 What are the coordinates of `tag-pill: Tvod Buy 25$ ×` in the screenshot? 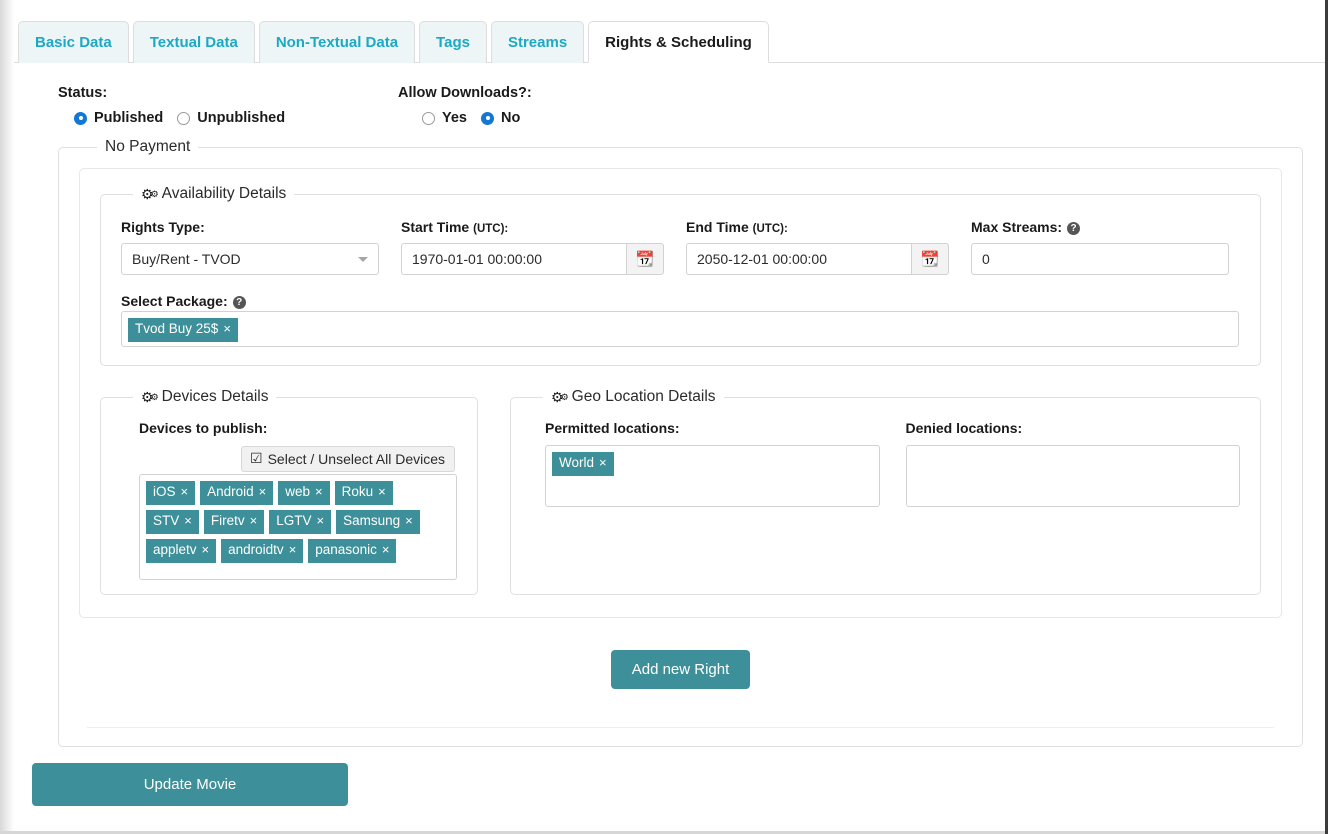 It's located at (183, 330).